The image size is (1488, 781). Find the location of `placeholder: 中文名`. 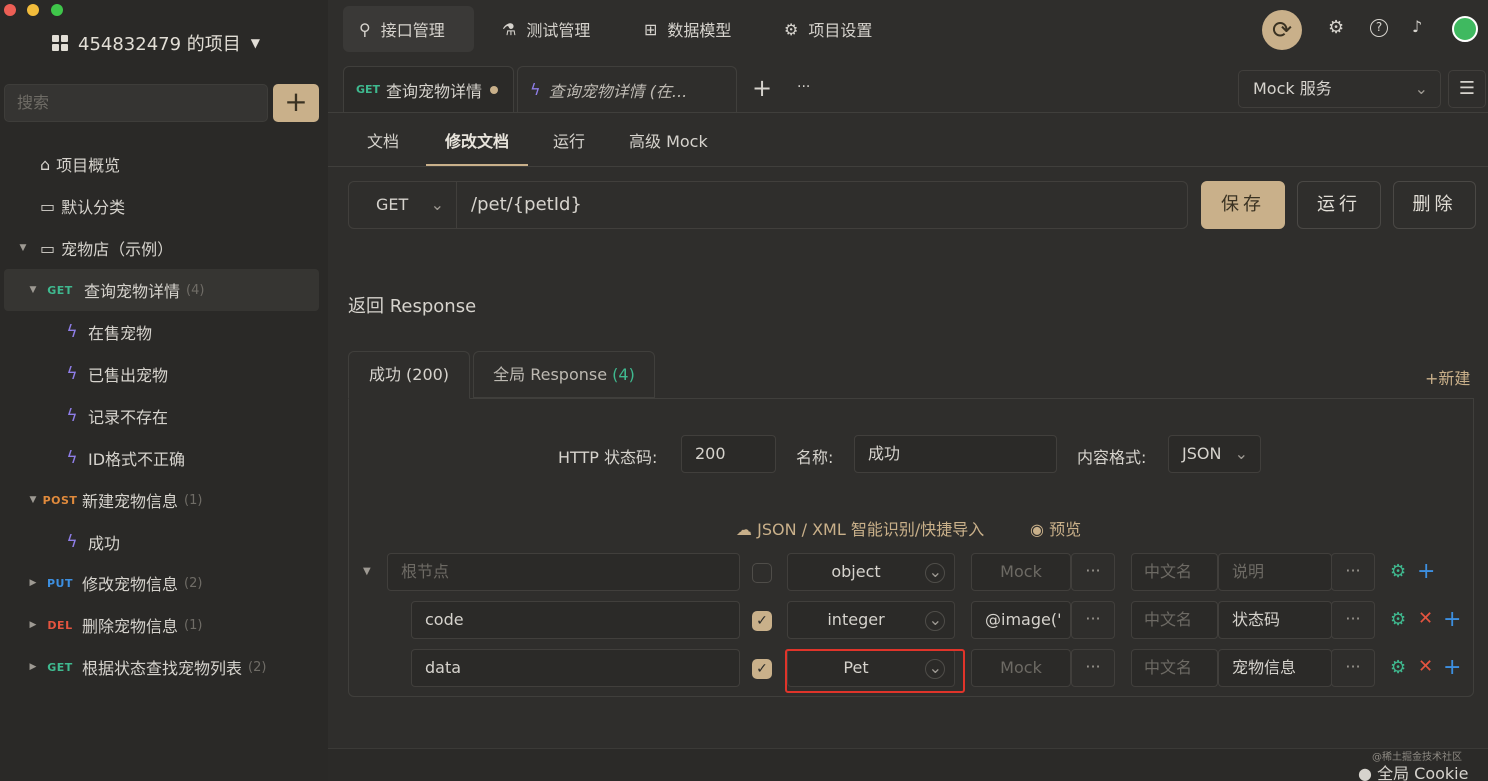

placeholder: 中文名 is located at coordinates (1168, 619).